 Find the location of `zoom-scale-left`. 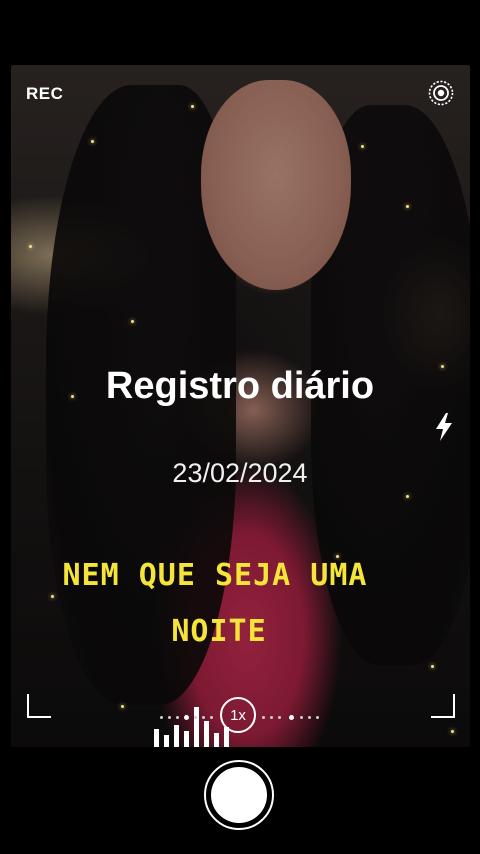

zoom-scale-left is located at coordinates (187, 717).